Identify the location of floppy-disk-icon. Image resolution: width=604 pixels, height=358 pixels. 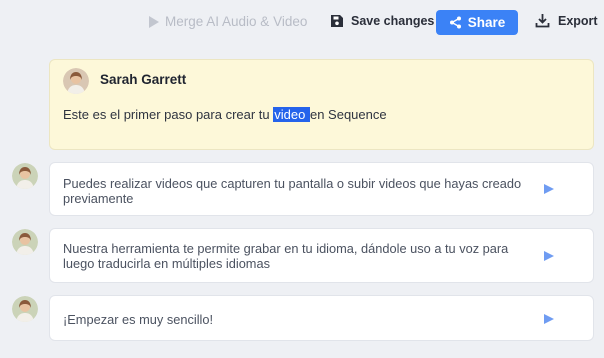
(337, 21).